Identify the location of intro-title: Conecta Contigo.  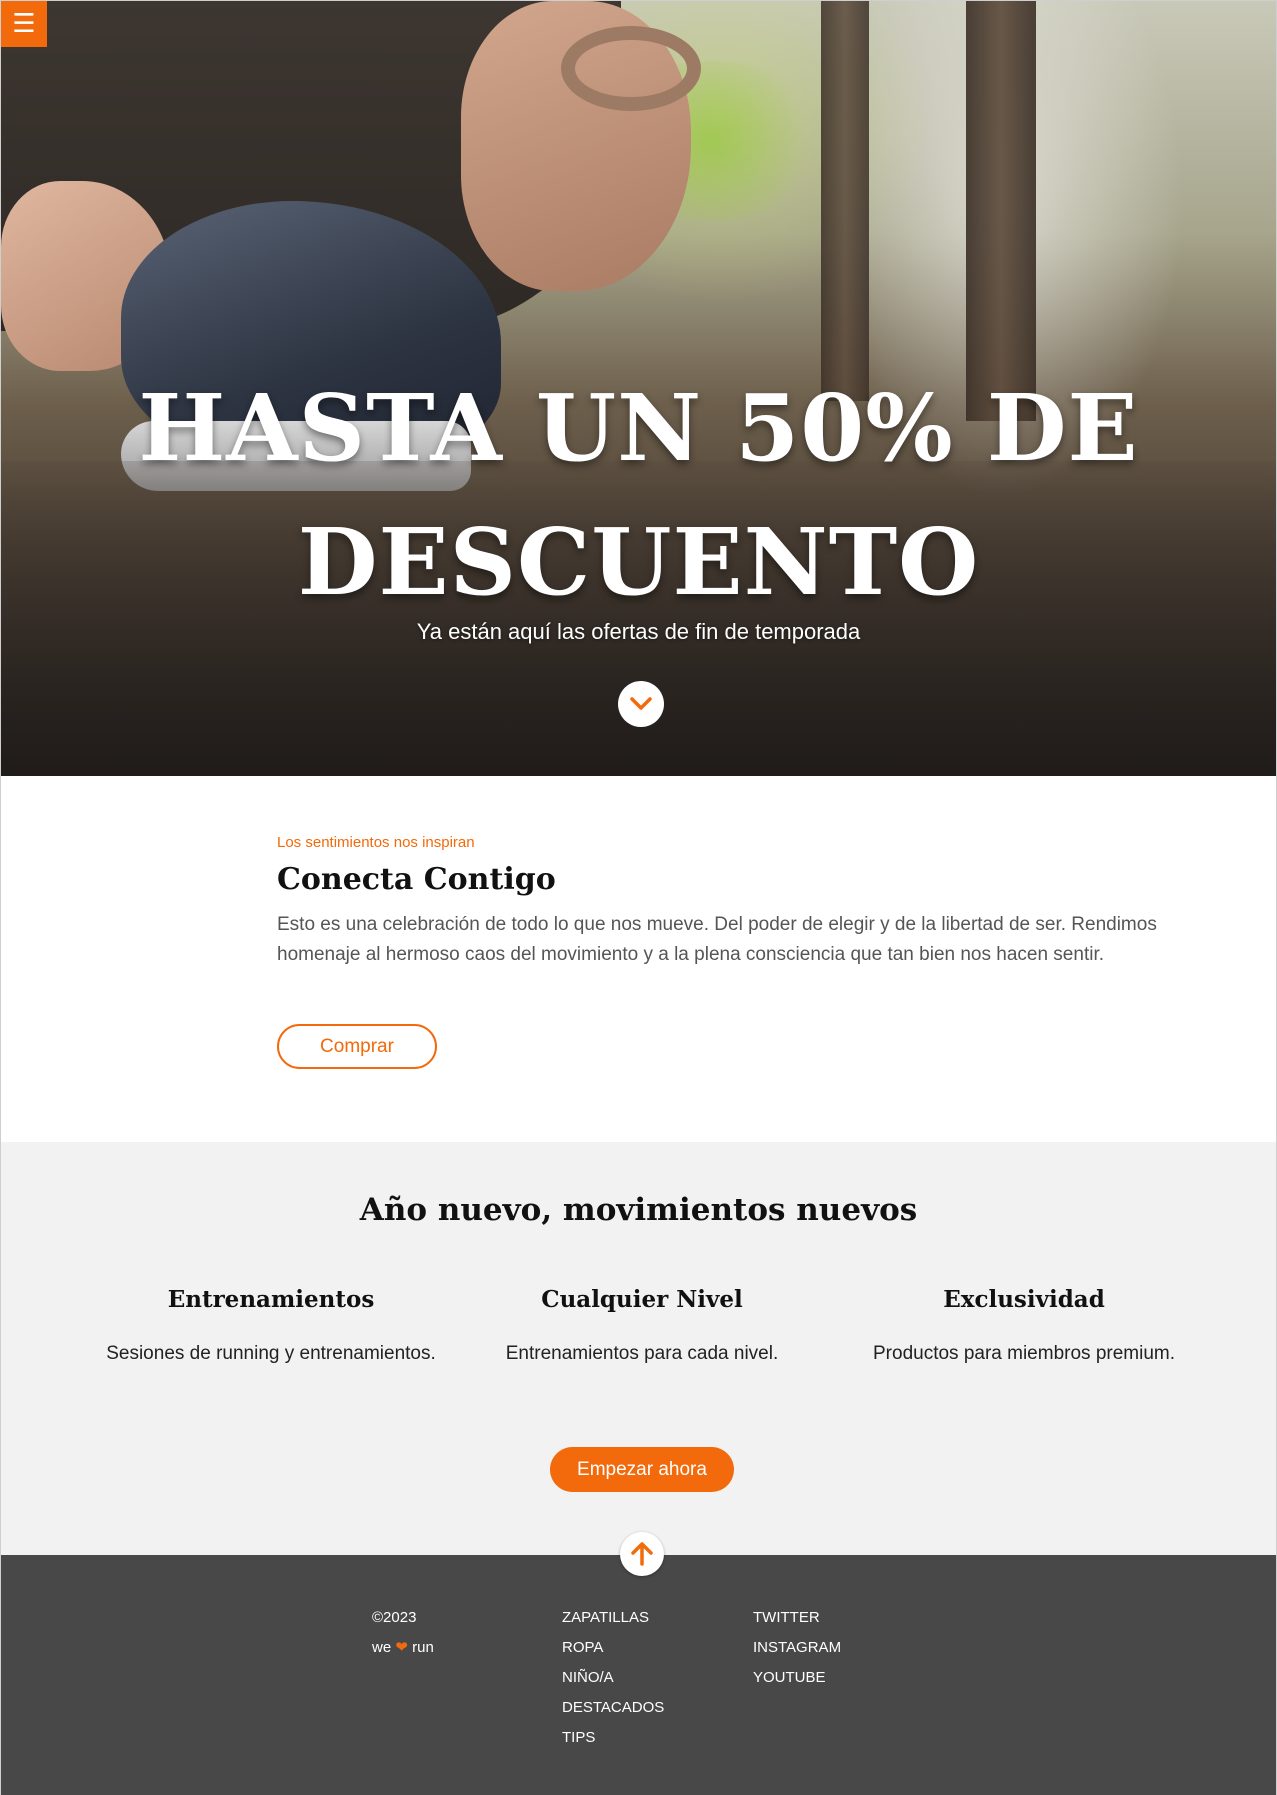
(416, 879).